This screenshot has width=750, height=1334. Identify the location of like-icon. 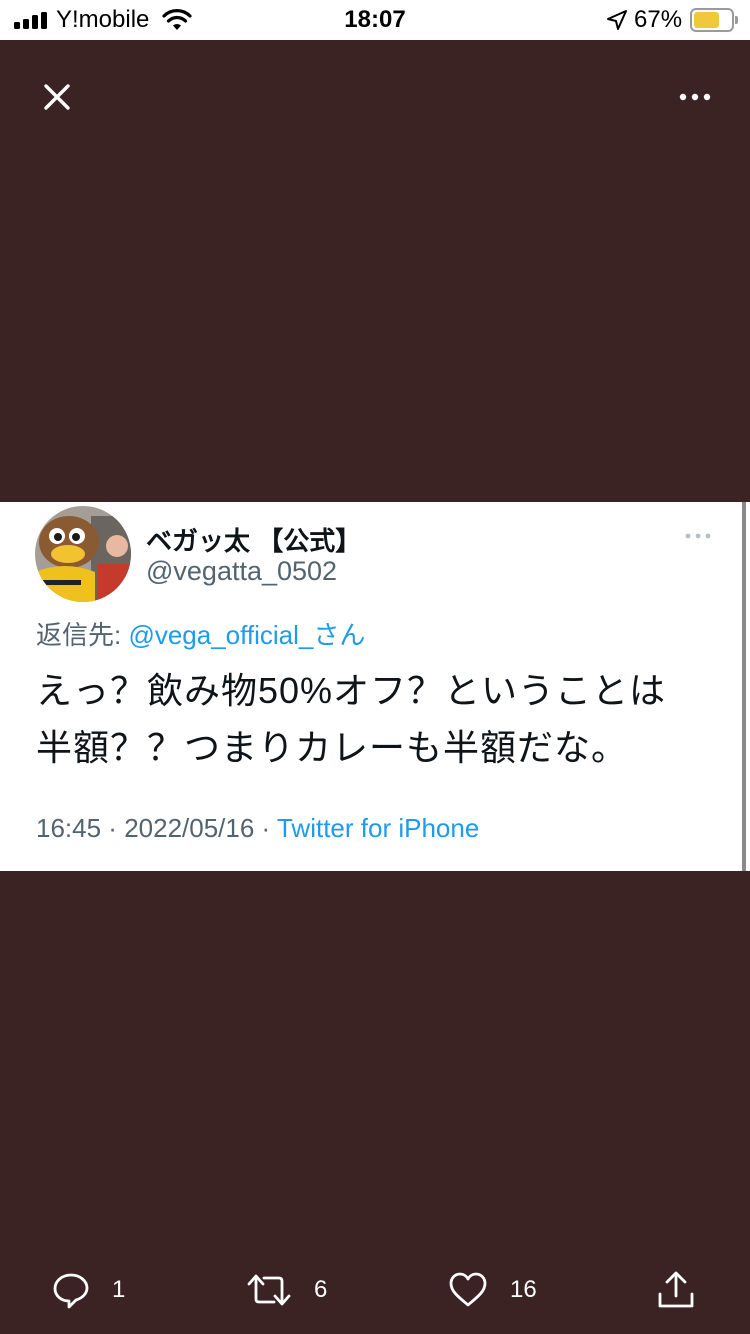
(468, 1289).